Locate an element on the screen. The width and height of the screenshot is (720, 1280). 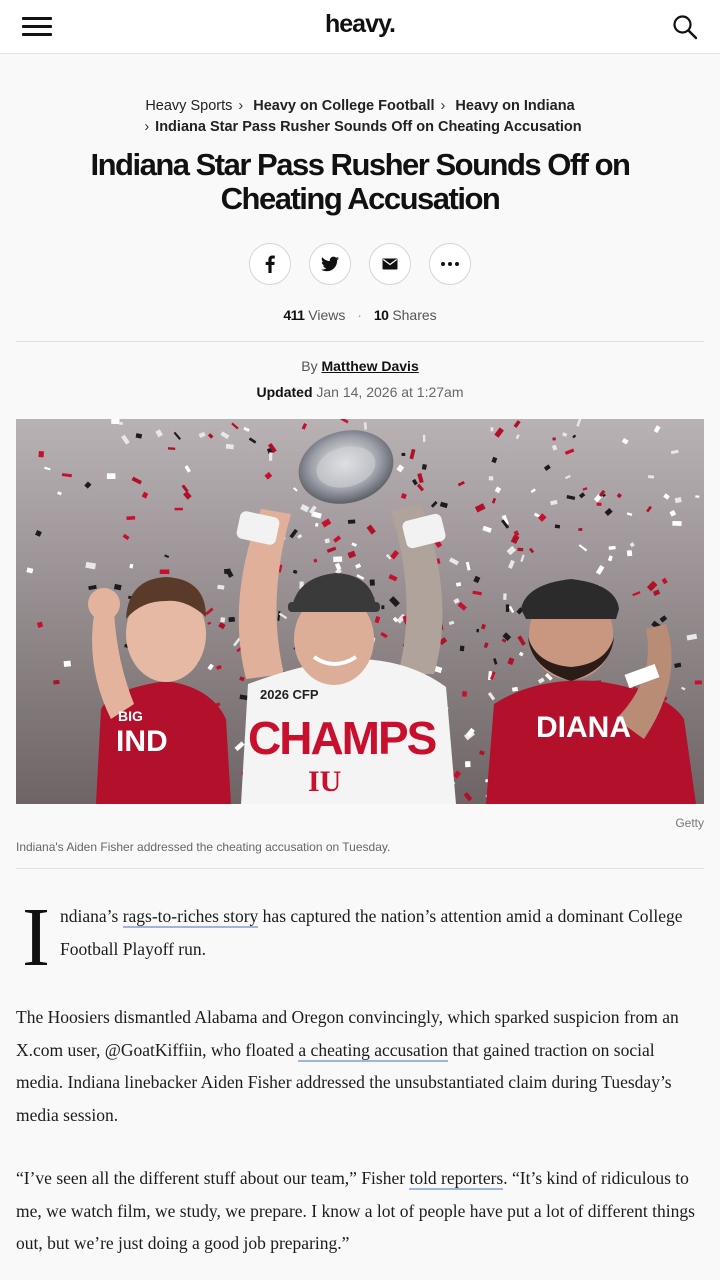
twitter-share-button is located at coordinates (330, 264).